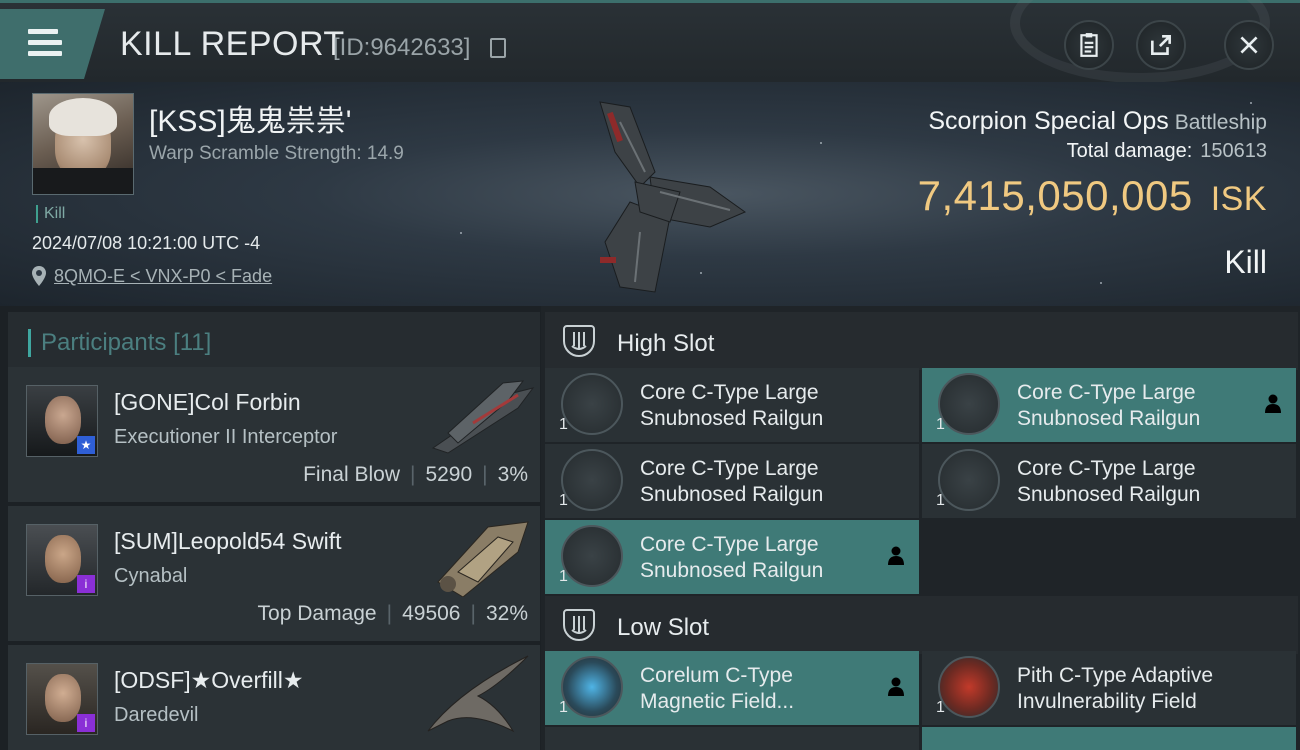 The width and height of the screenshot is (1300, 750). Describe the element at coordinates (232, 44) in the screenshot. I see `page-title: KILL REPORT` at that location.